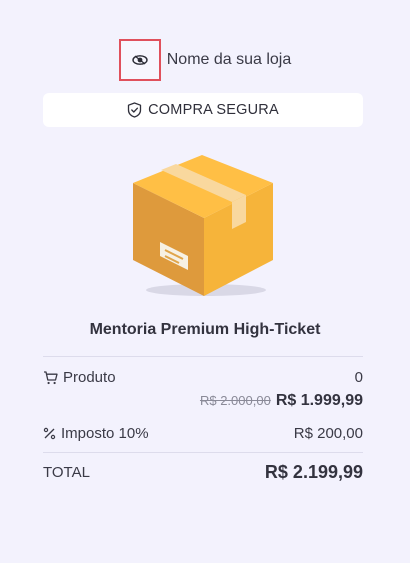  I want to click on cart-icon, so click(51, 377).